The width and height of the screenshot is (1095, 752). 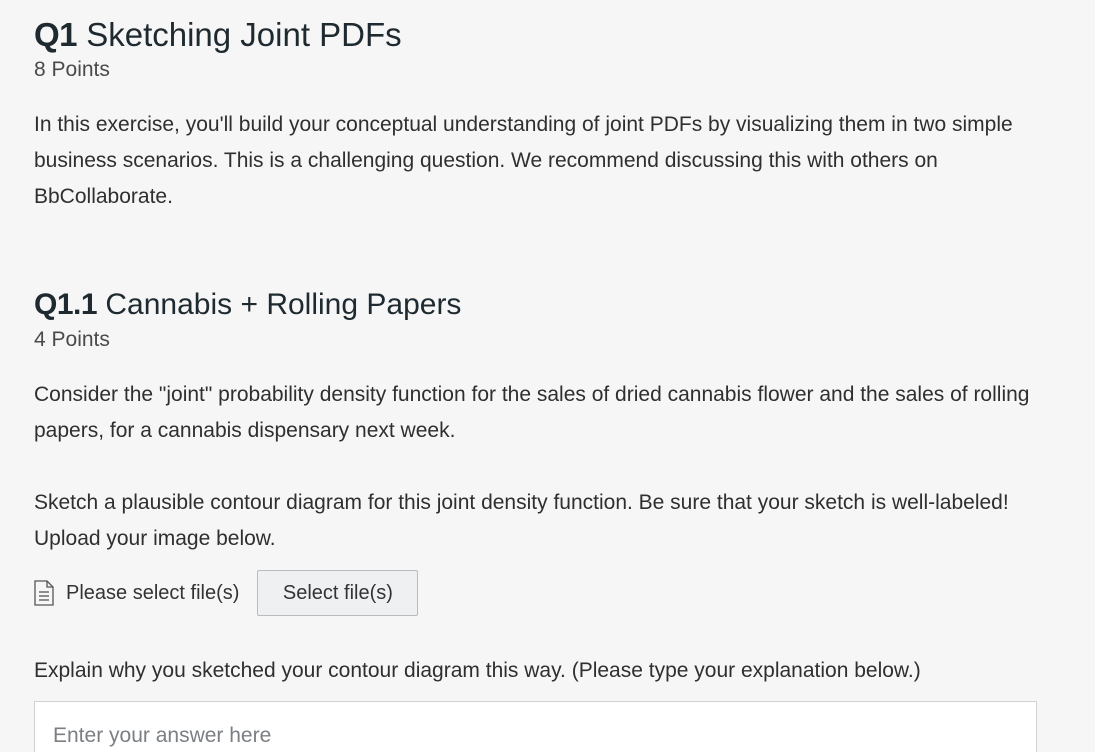 I want to click on select-files-button: Select file(s), so click(x=338, y=593).